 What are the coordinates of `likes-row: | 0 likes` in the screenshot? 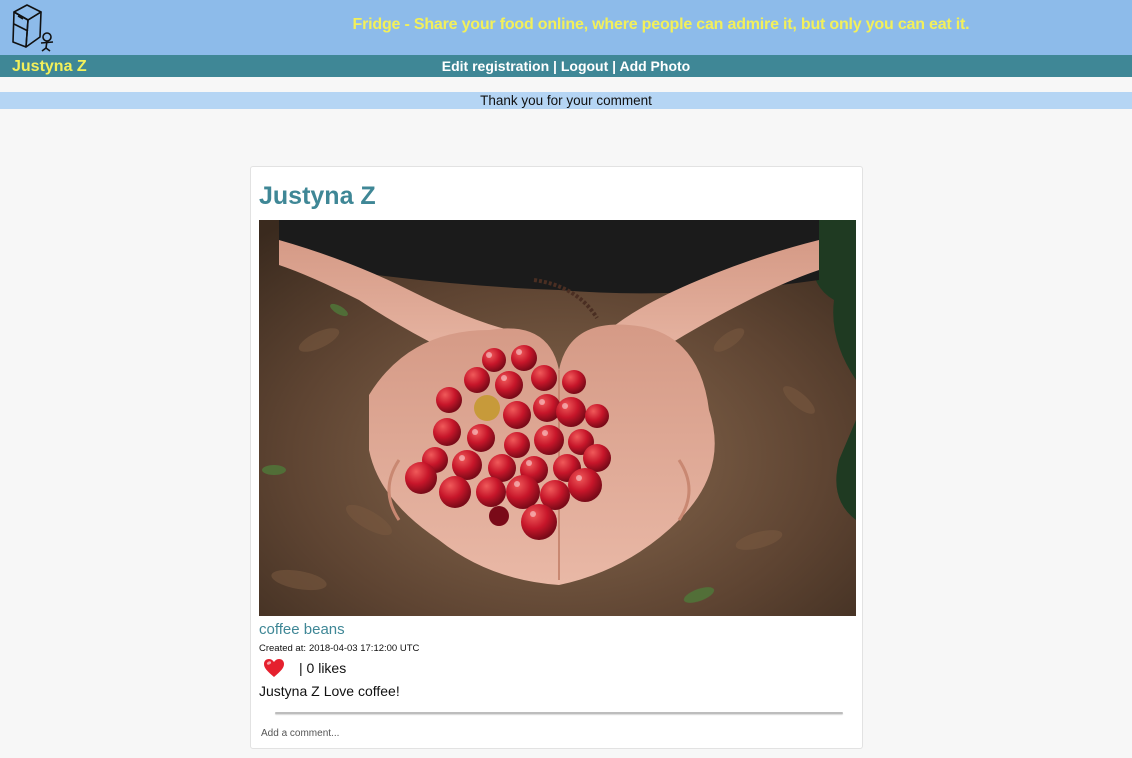 It's located at (304, 668).